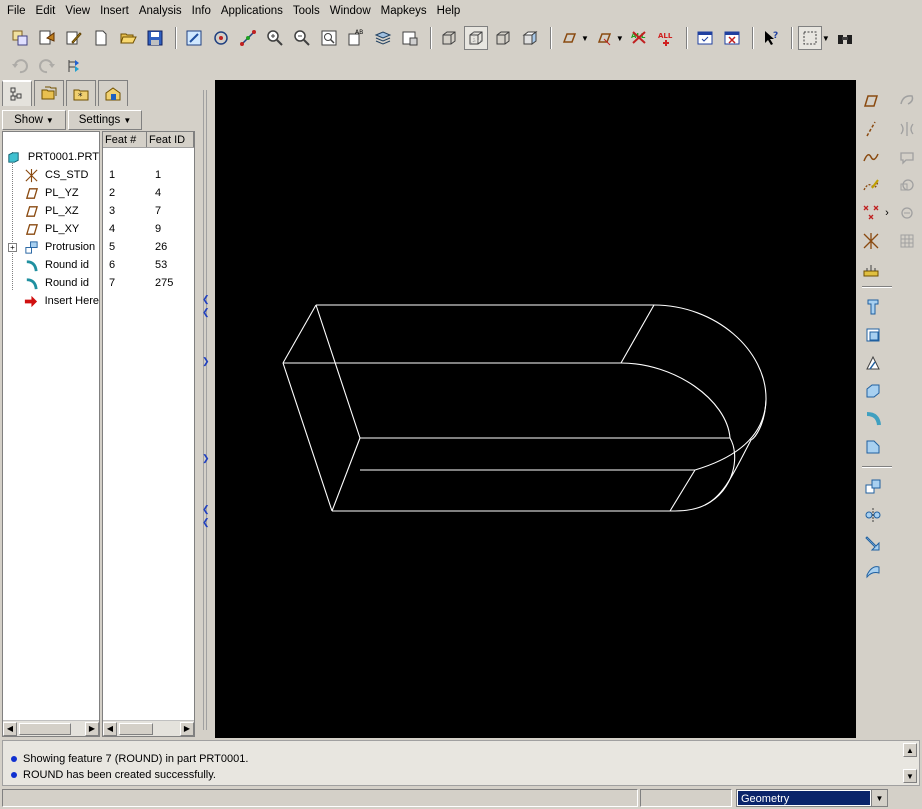 Image resolution: width=922 pixels, height=809 pixels. What do you see at coordinates (873, 391) in the screenshot?
I see `hole-tool-icon` at bounding box center [873, 391].